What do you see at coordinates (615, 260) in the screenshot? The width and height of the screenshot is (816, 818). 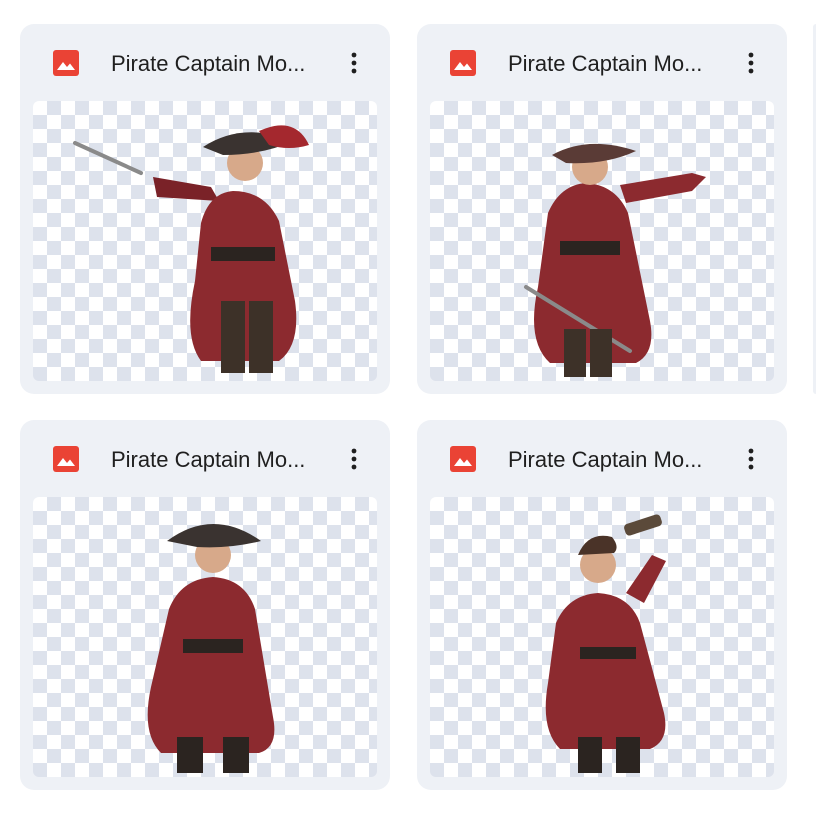 I see `pirate-boy-pointing-image` at bounding box center [615, 260].